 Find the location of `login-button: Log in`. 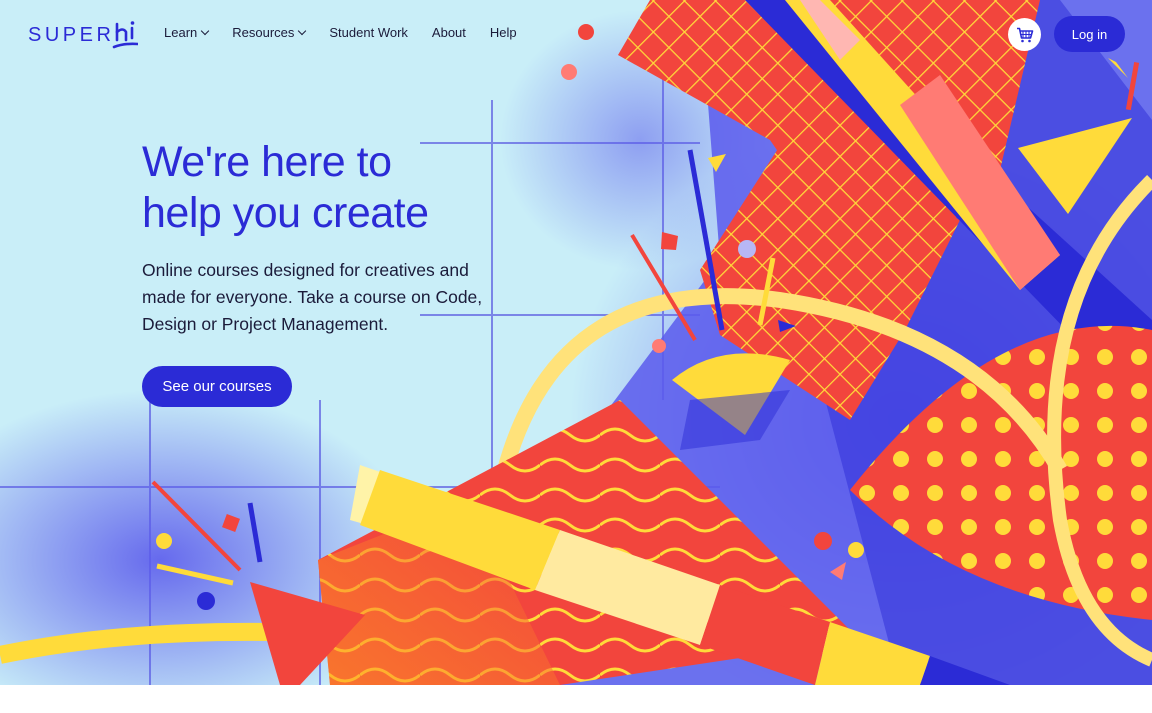

login-button: Log in is located at coordinates (1089, 34).